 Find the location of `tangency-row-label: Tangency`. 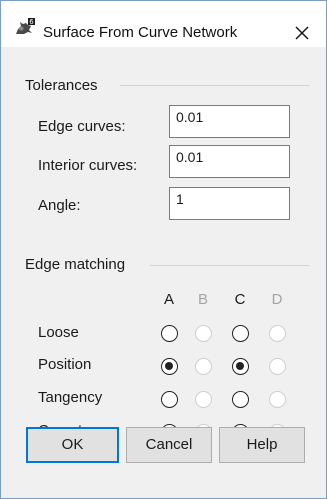

tangency-row-label: Tangency is located at coordinates (70, 397).